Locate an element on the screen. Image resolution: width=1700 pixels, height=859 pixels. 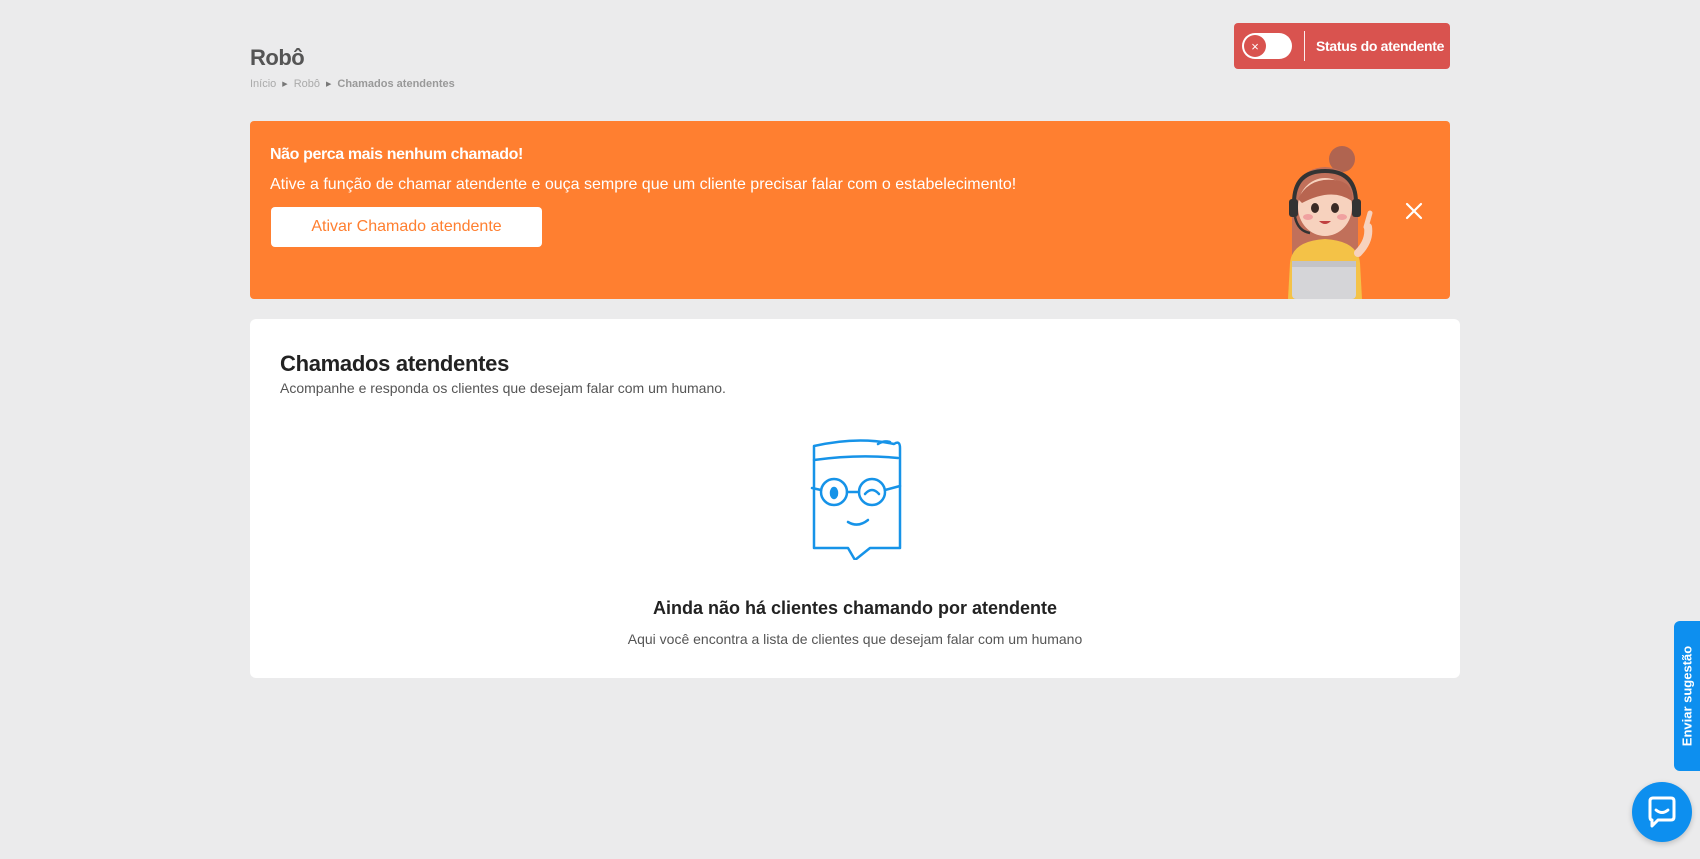
status-divider is located at coordinates (1304, 46).